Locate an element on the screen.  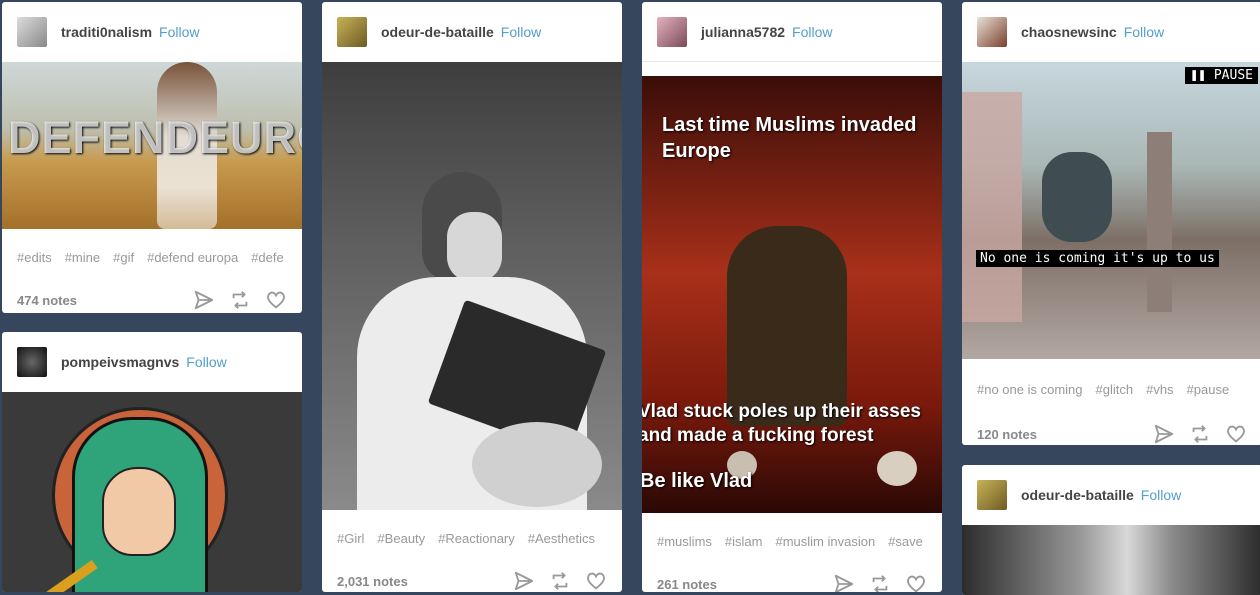
tag: #mine is located at coordinates (82, 257).